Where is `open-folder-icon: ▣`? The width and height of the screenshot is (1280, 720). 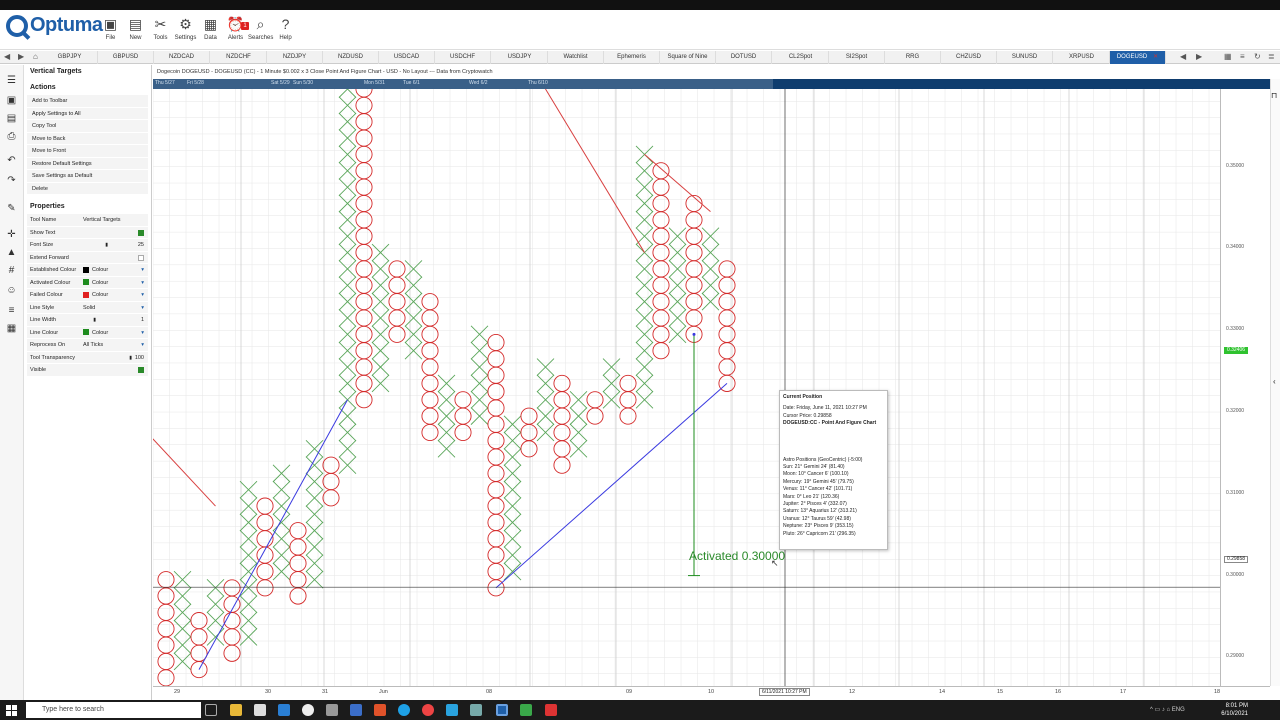
open-folder-icon: ▣ is located at coordinates (11, 101).